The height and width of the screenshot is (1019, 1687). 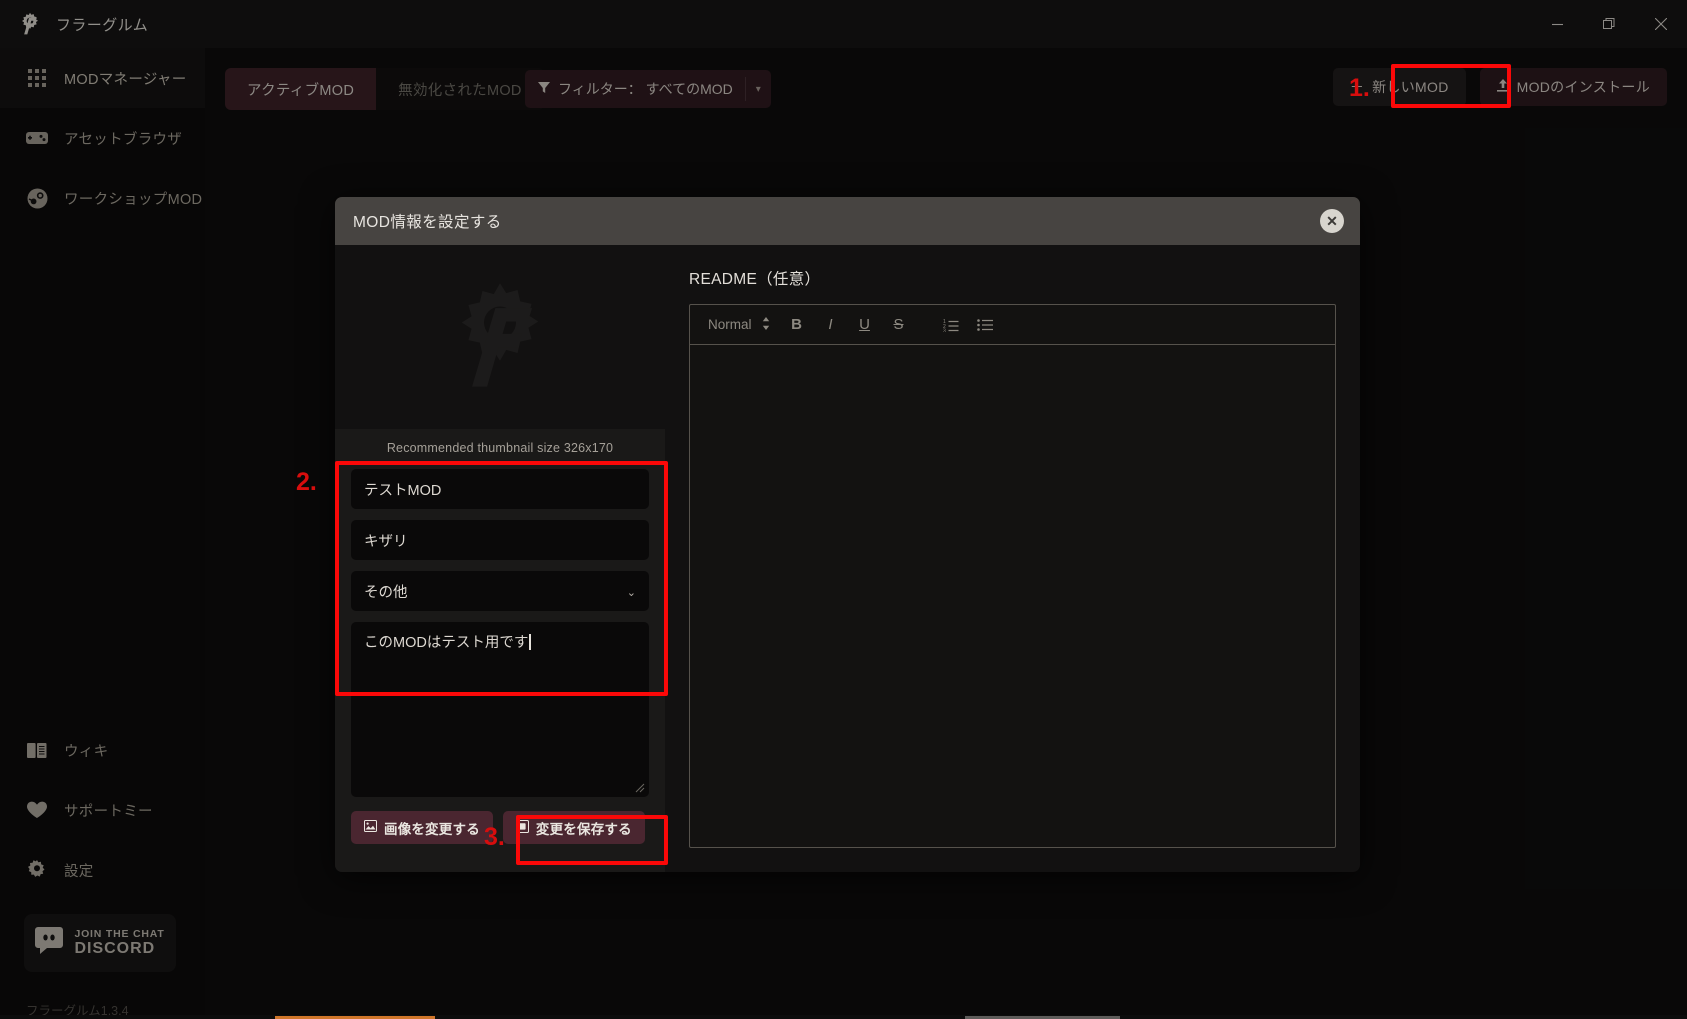 I want to click on mod-category-select, so click(x=500, y=591).